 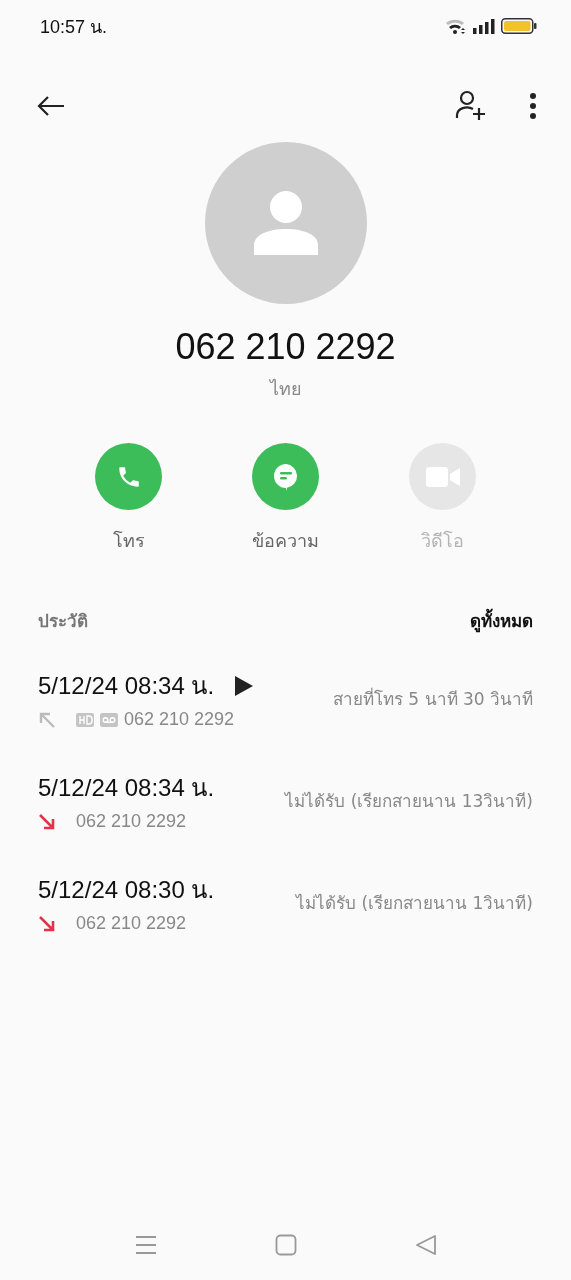 What do you see at coordinates (501, 620) in the screenshot?
I see `see-all-link: ดูทั้งหมด` at bounding box center [501, 620].